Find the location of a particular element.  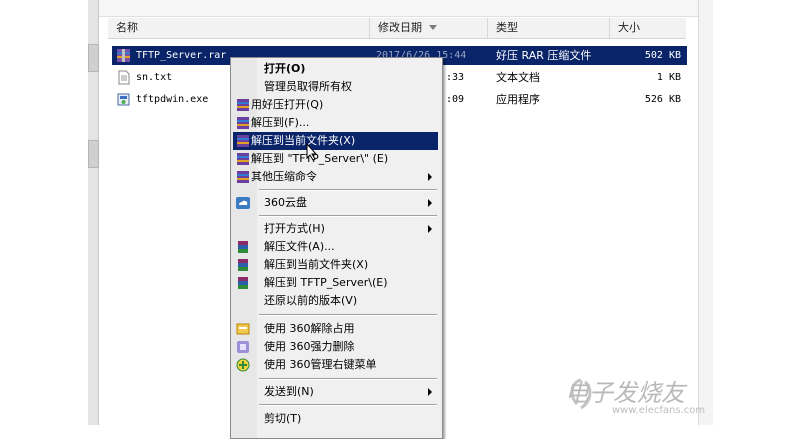

menu-item-360-unlock: 使用 360解除占用 is located at coordinates (335, 329).